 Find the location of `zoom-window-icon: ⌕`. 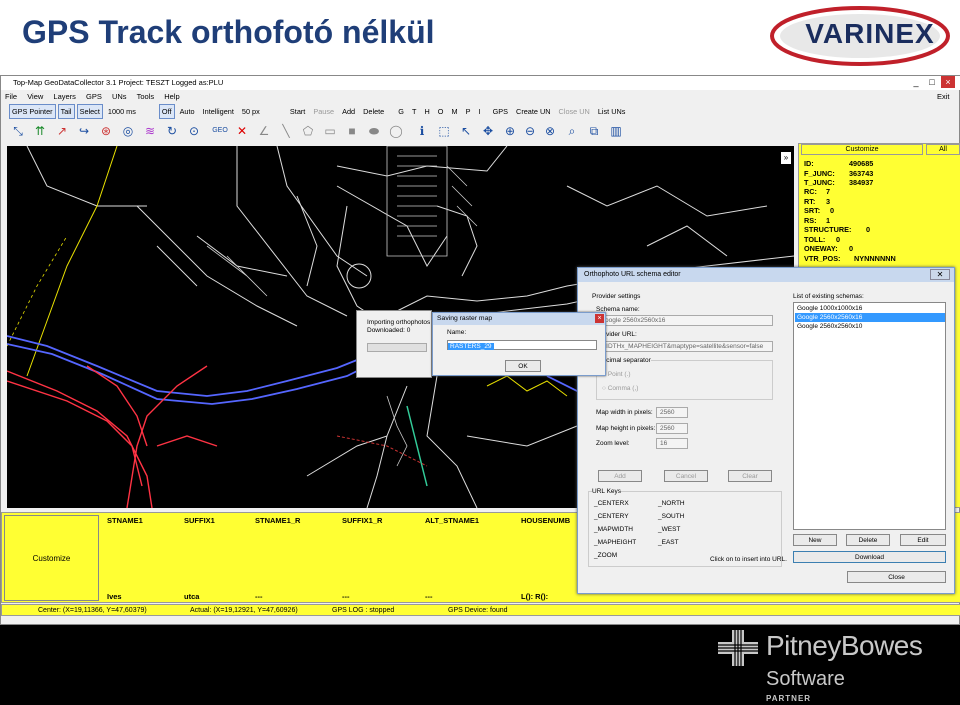

zoom-window-icon: ⌕ is located at coordinates (572, 131).